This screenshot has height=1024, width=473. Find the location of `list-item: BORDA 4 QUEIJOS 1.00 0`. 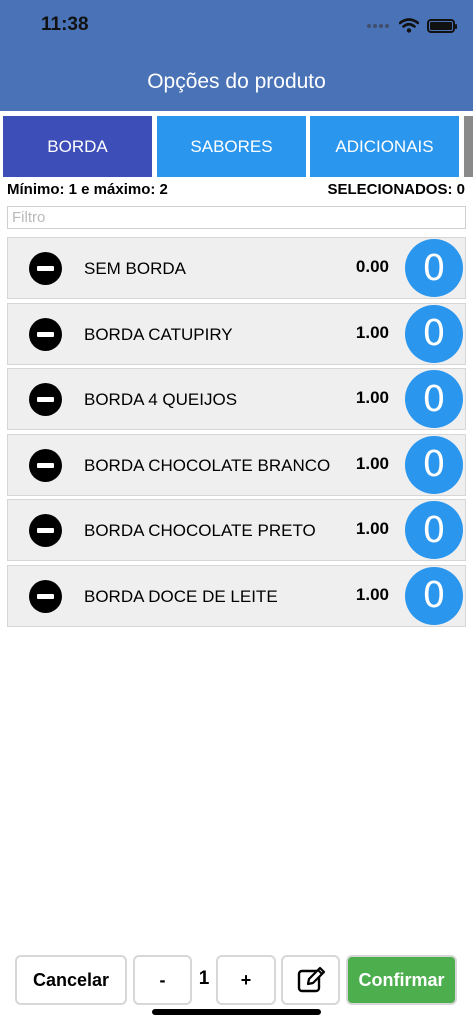

list-item: BORDA 4 QUEIJOS 1.00 0 is located at coordinates (236, 399).